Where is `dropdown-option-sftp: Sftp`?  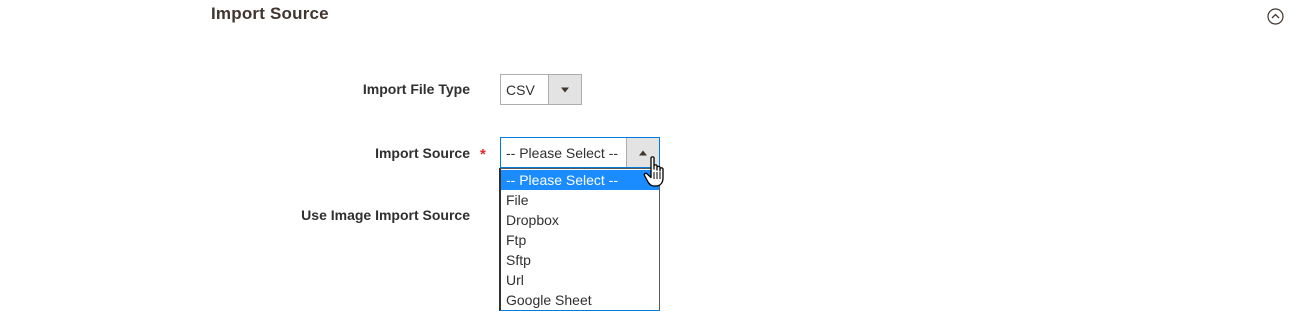
dropdown-option-sftp: Sftp is located at coordinates (580, 260).